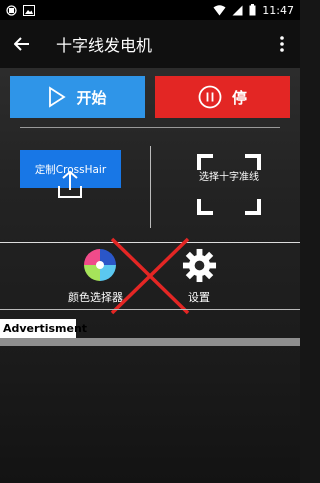  What do you see at coordinates (43, 328) in the screenshot?
I see `ad-label: Advertisment` at bounding box center [43, 328].